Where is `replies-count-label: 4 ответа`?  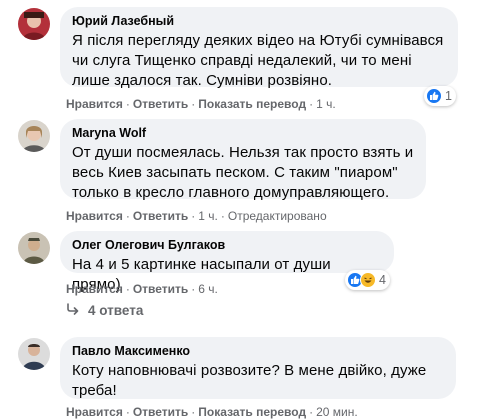
replies-count-label: 4 ответа is located at coordinates (115, 310).